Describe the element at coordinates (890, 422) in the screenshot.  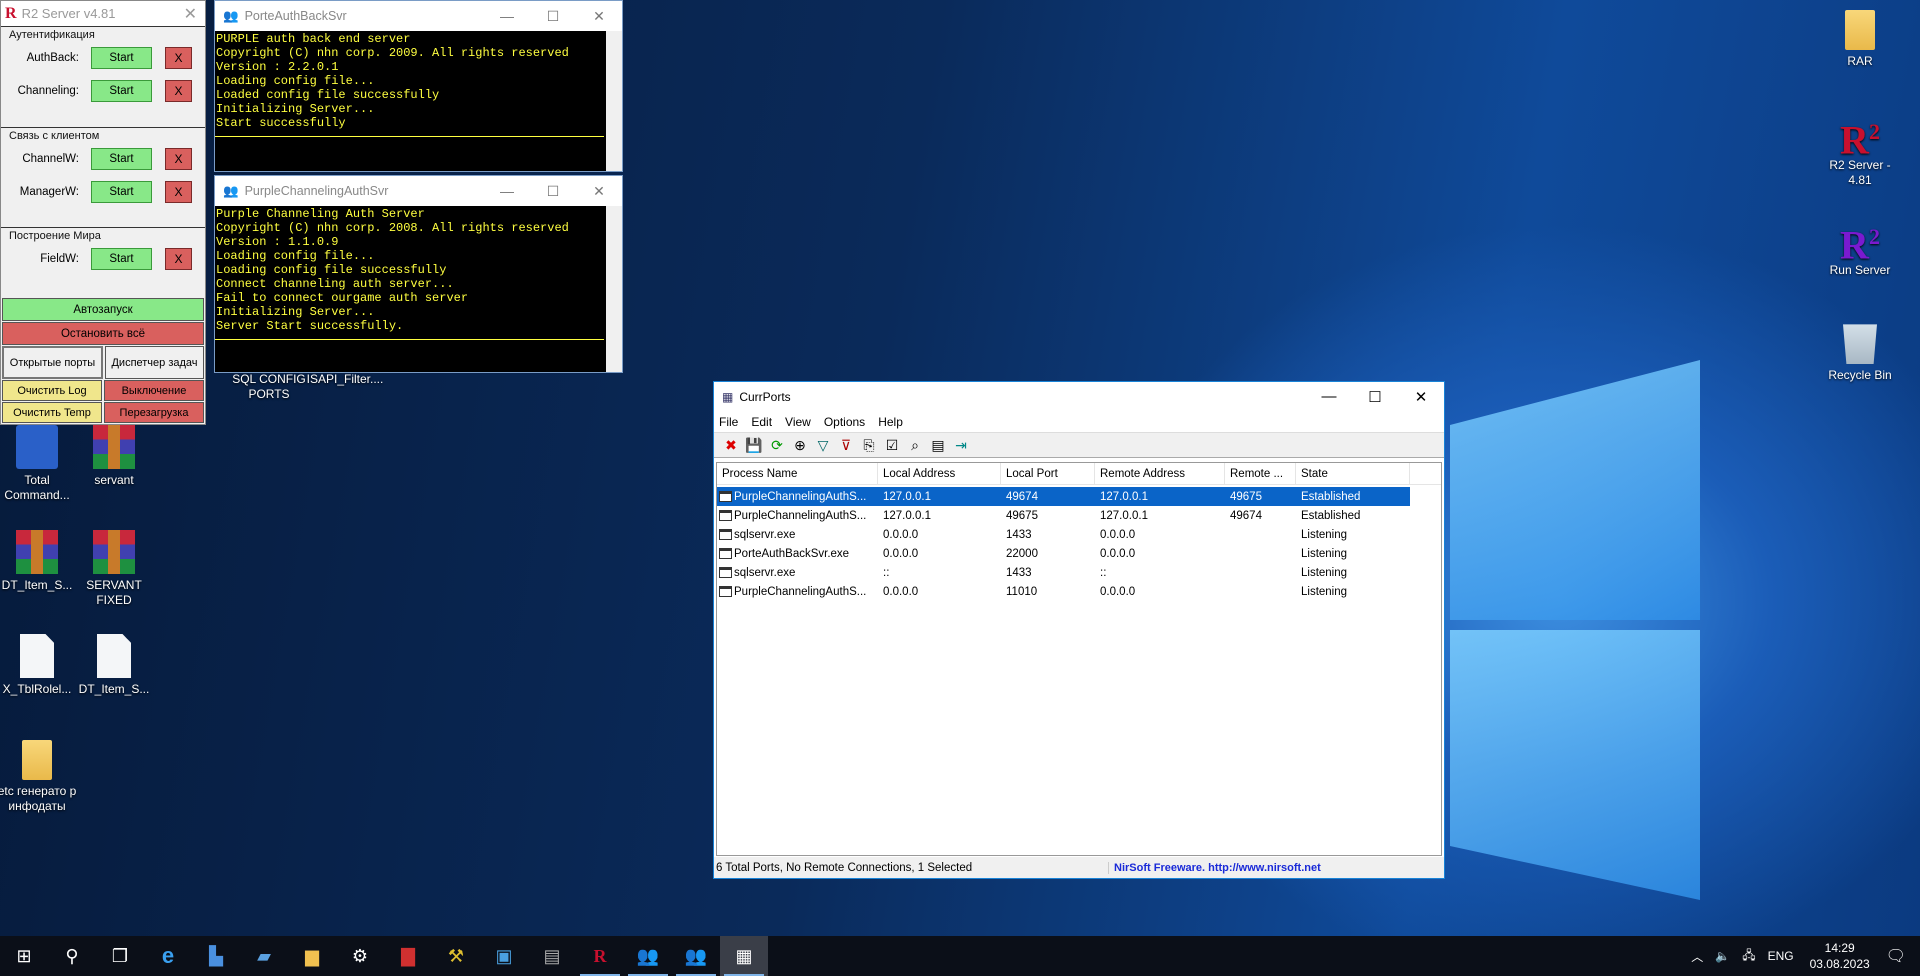
I see `menu-help: Help` at that location.